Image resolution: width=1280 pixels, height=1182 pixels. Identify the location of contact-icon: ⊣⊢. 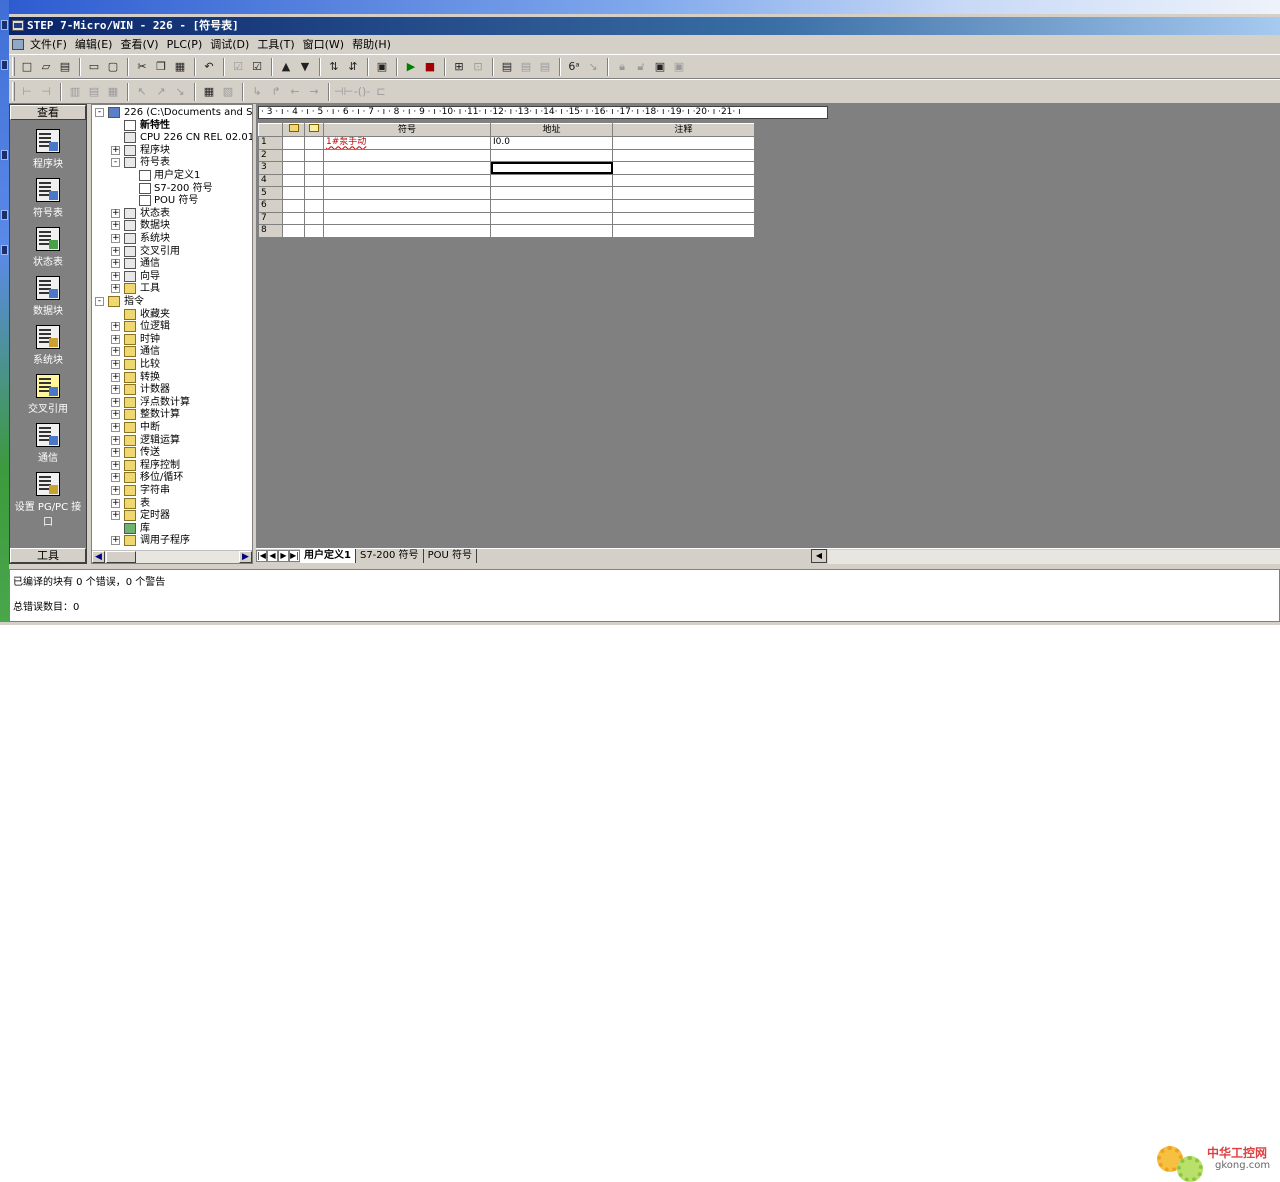
(343, 92).